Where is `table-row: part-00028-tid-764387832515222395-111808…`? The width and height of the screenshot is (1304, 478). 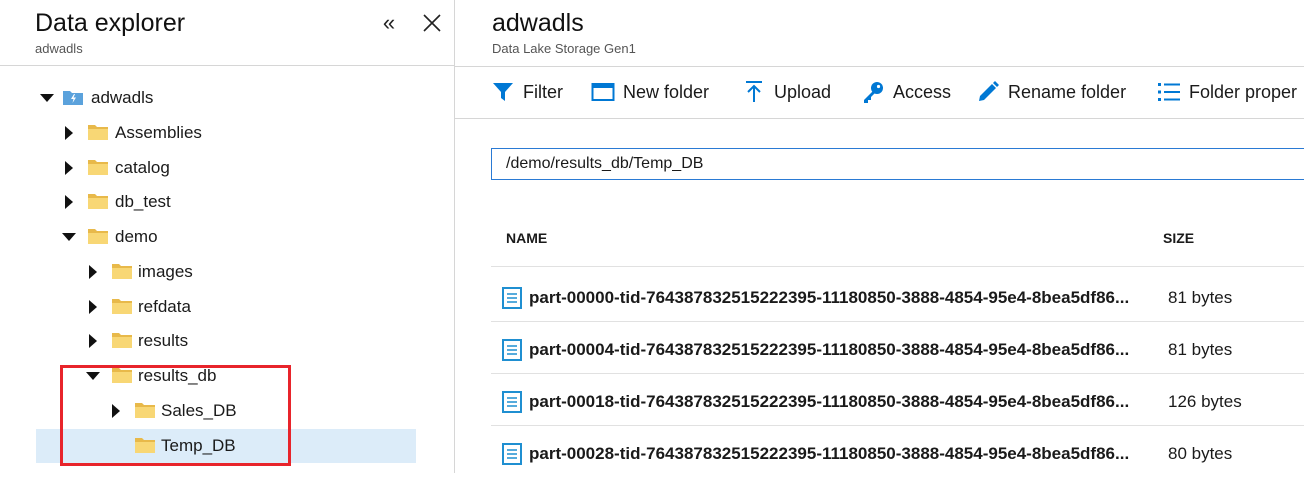
table-row: part-00028-tid-764387832515222395-111808… is located at coordinates (897, 452).